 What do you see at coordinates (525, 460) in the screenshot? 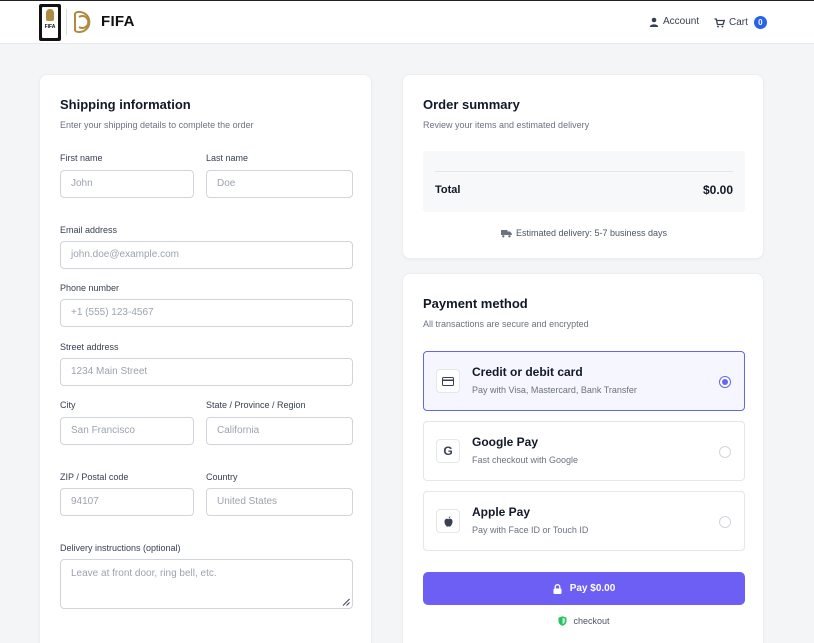
I see `payment-option-desc: Fast checkout with Google` at bounding box center [525, 460].